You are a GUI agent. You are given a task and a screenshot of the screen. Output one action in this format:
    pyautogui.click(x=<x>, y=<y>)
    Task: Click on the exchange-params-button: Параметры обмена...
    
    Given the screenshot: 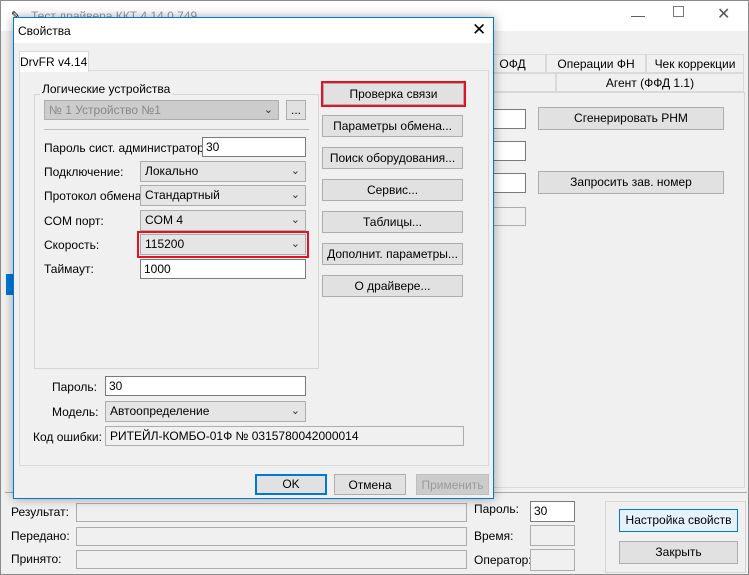 What is the action you would take?
    pyautogui.click(x=392, y=126)
    